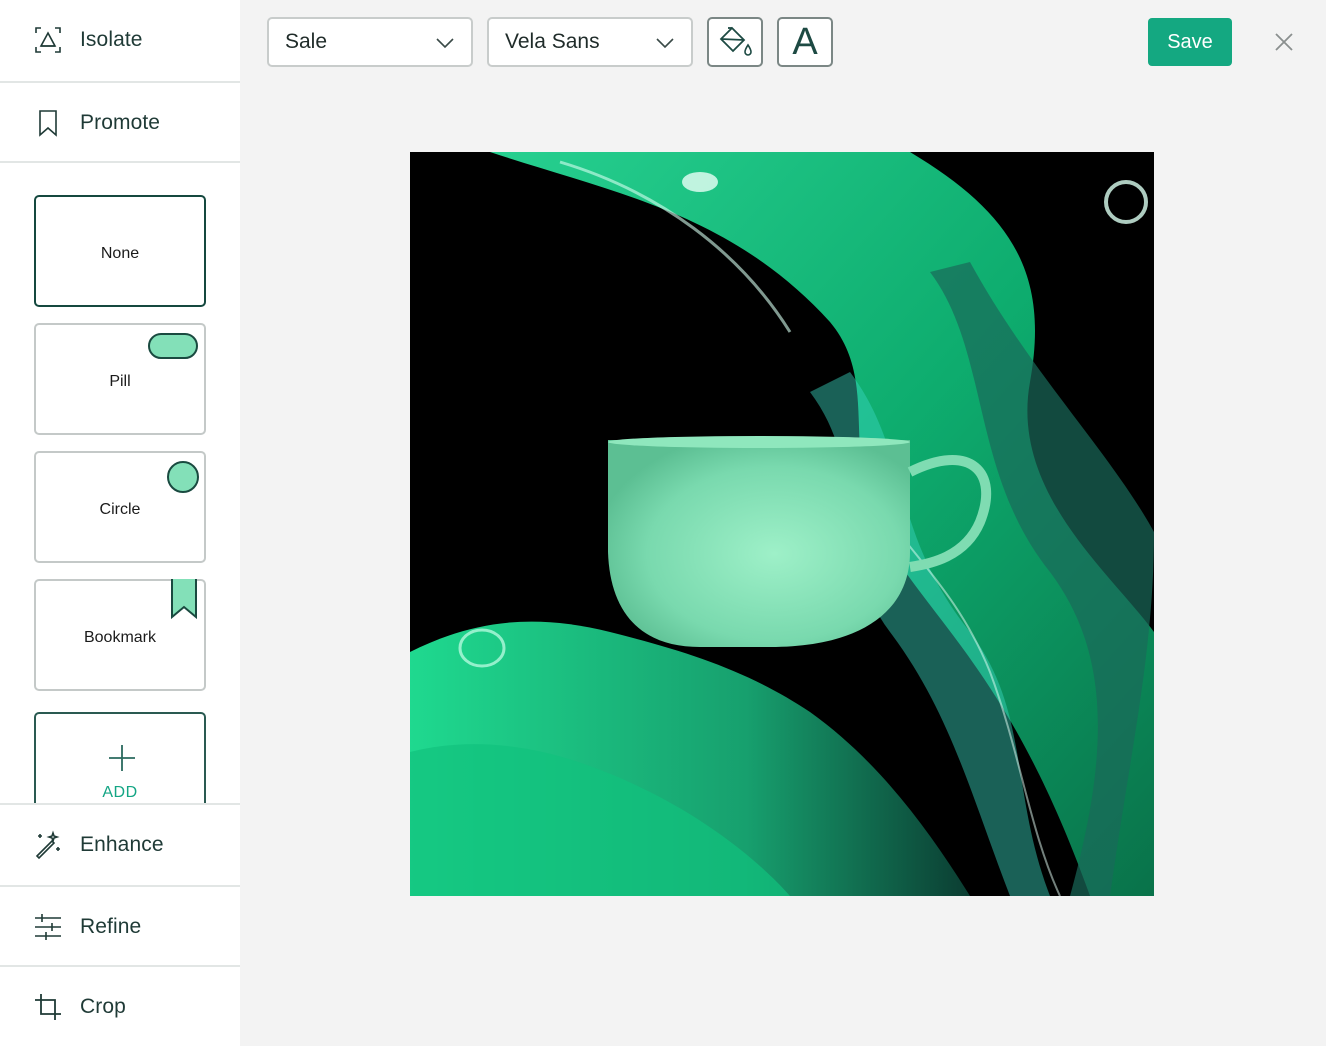  I want to click on badge-option-label: Bookmark, so click(120, 637).